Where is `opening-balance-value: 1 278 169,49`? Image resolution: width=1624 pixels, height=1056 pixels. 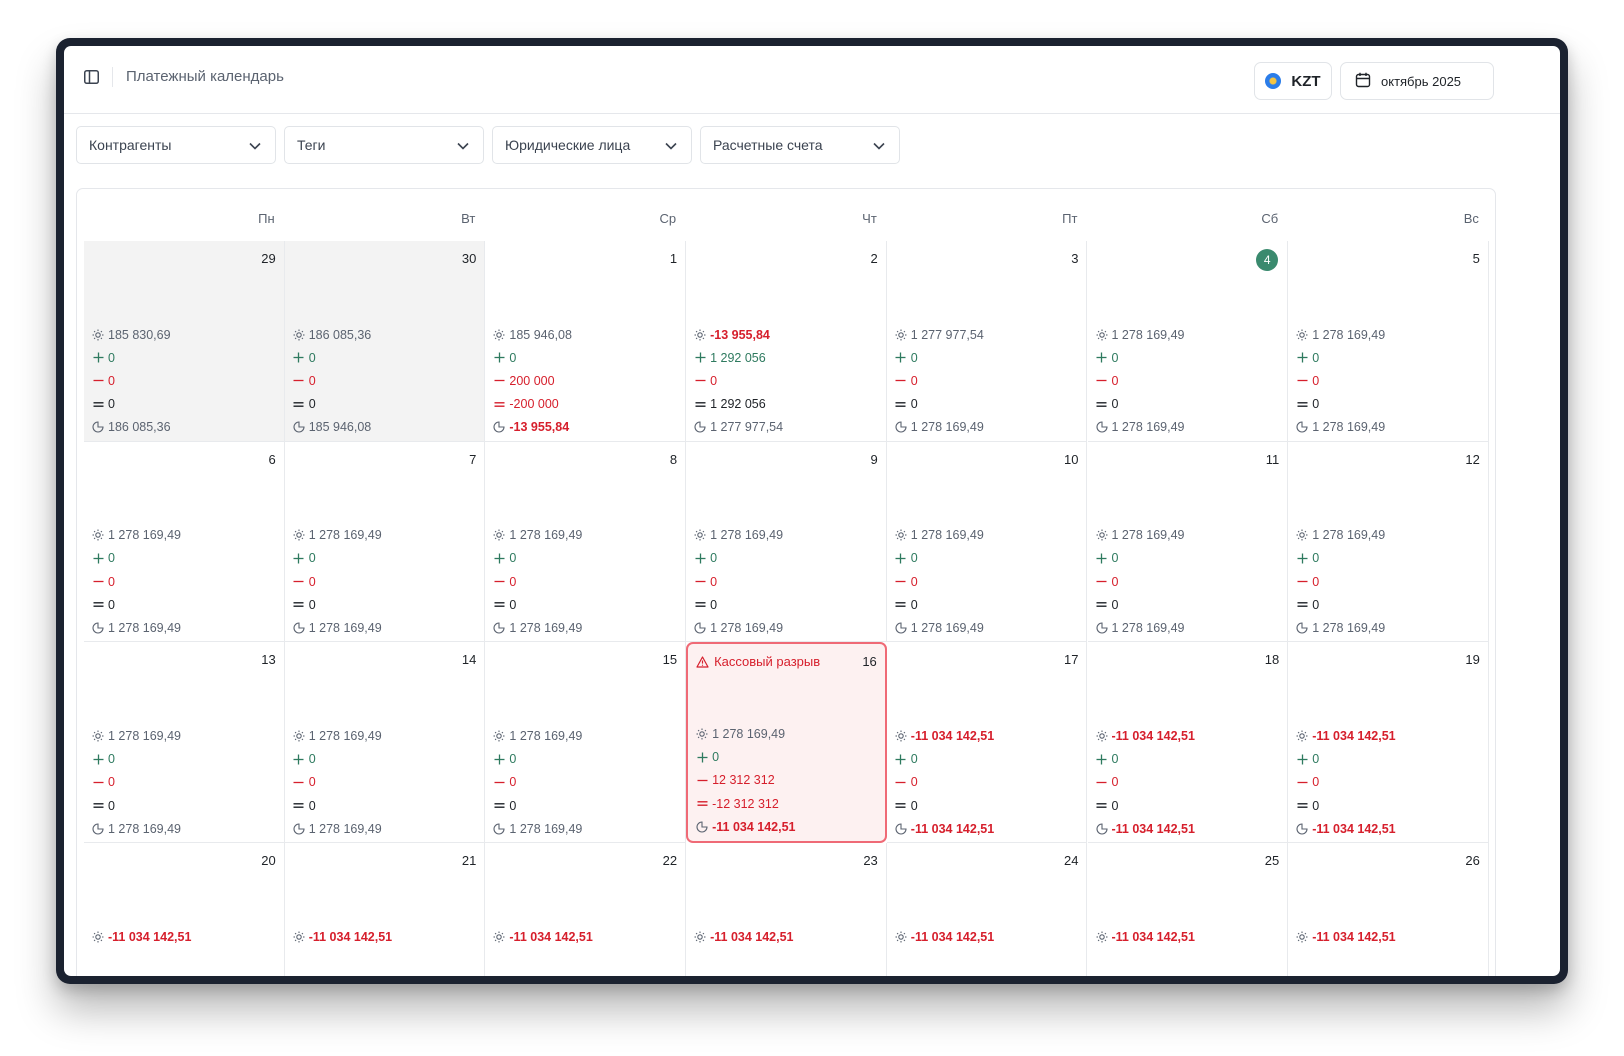 opening-balance-value: 1 278 169,49 is located at coordinates (546, 735).